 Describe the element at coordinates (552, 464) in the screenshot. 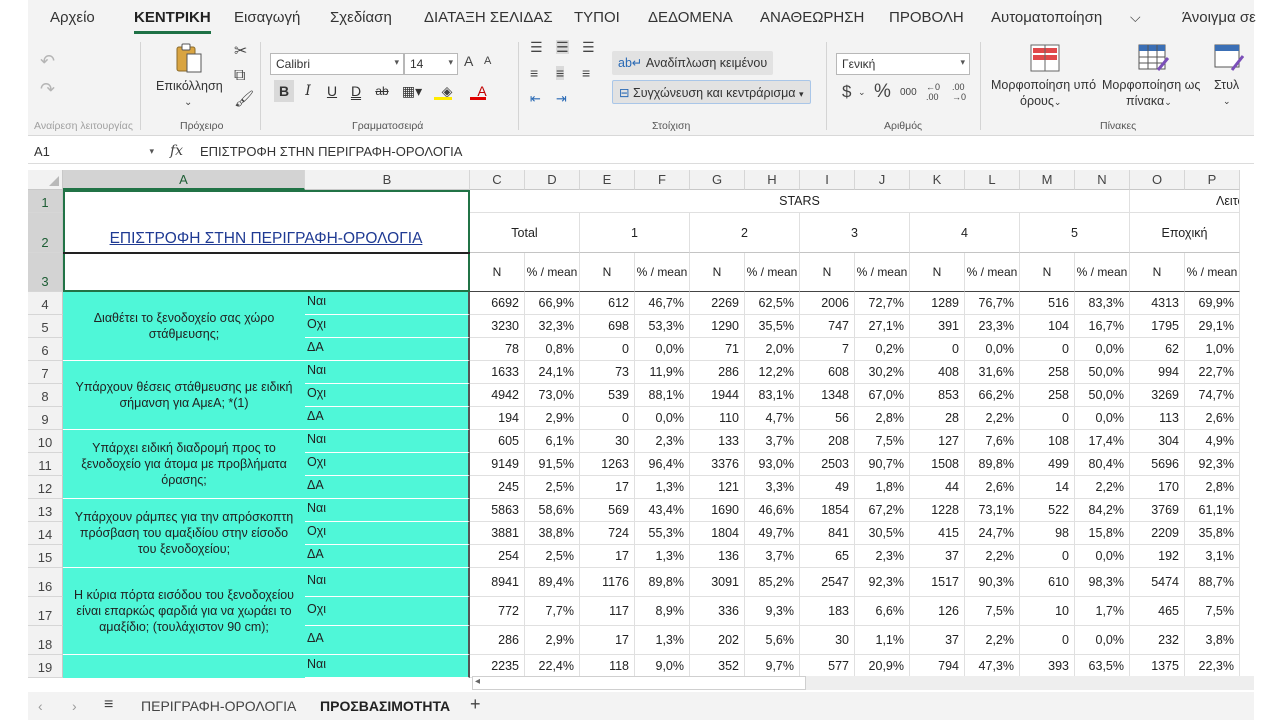

I see `data-cell: 91,5%` at that location.